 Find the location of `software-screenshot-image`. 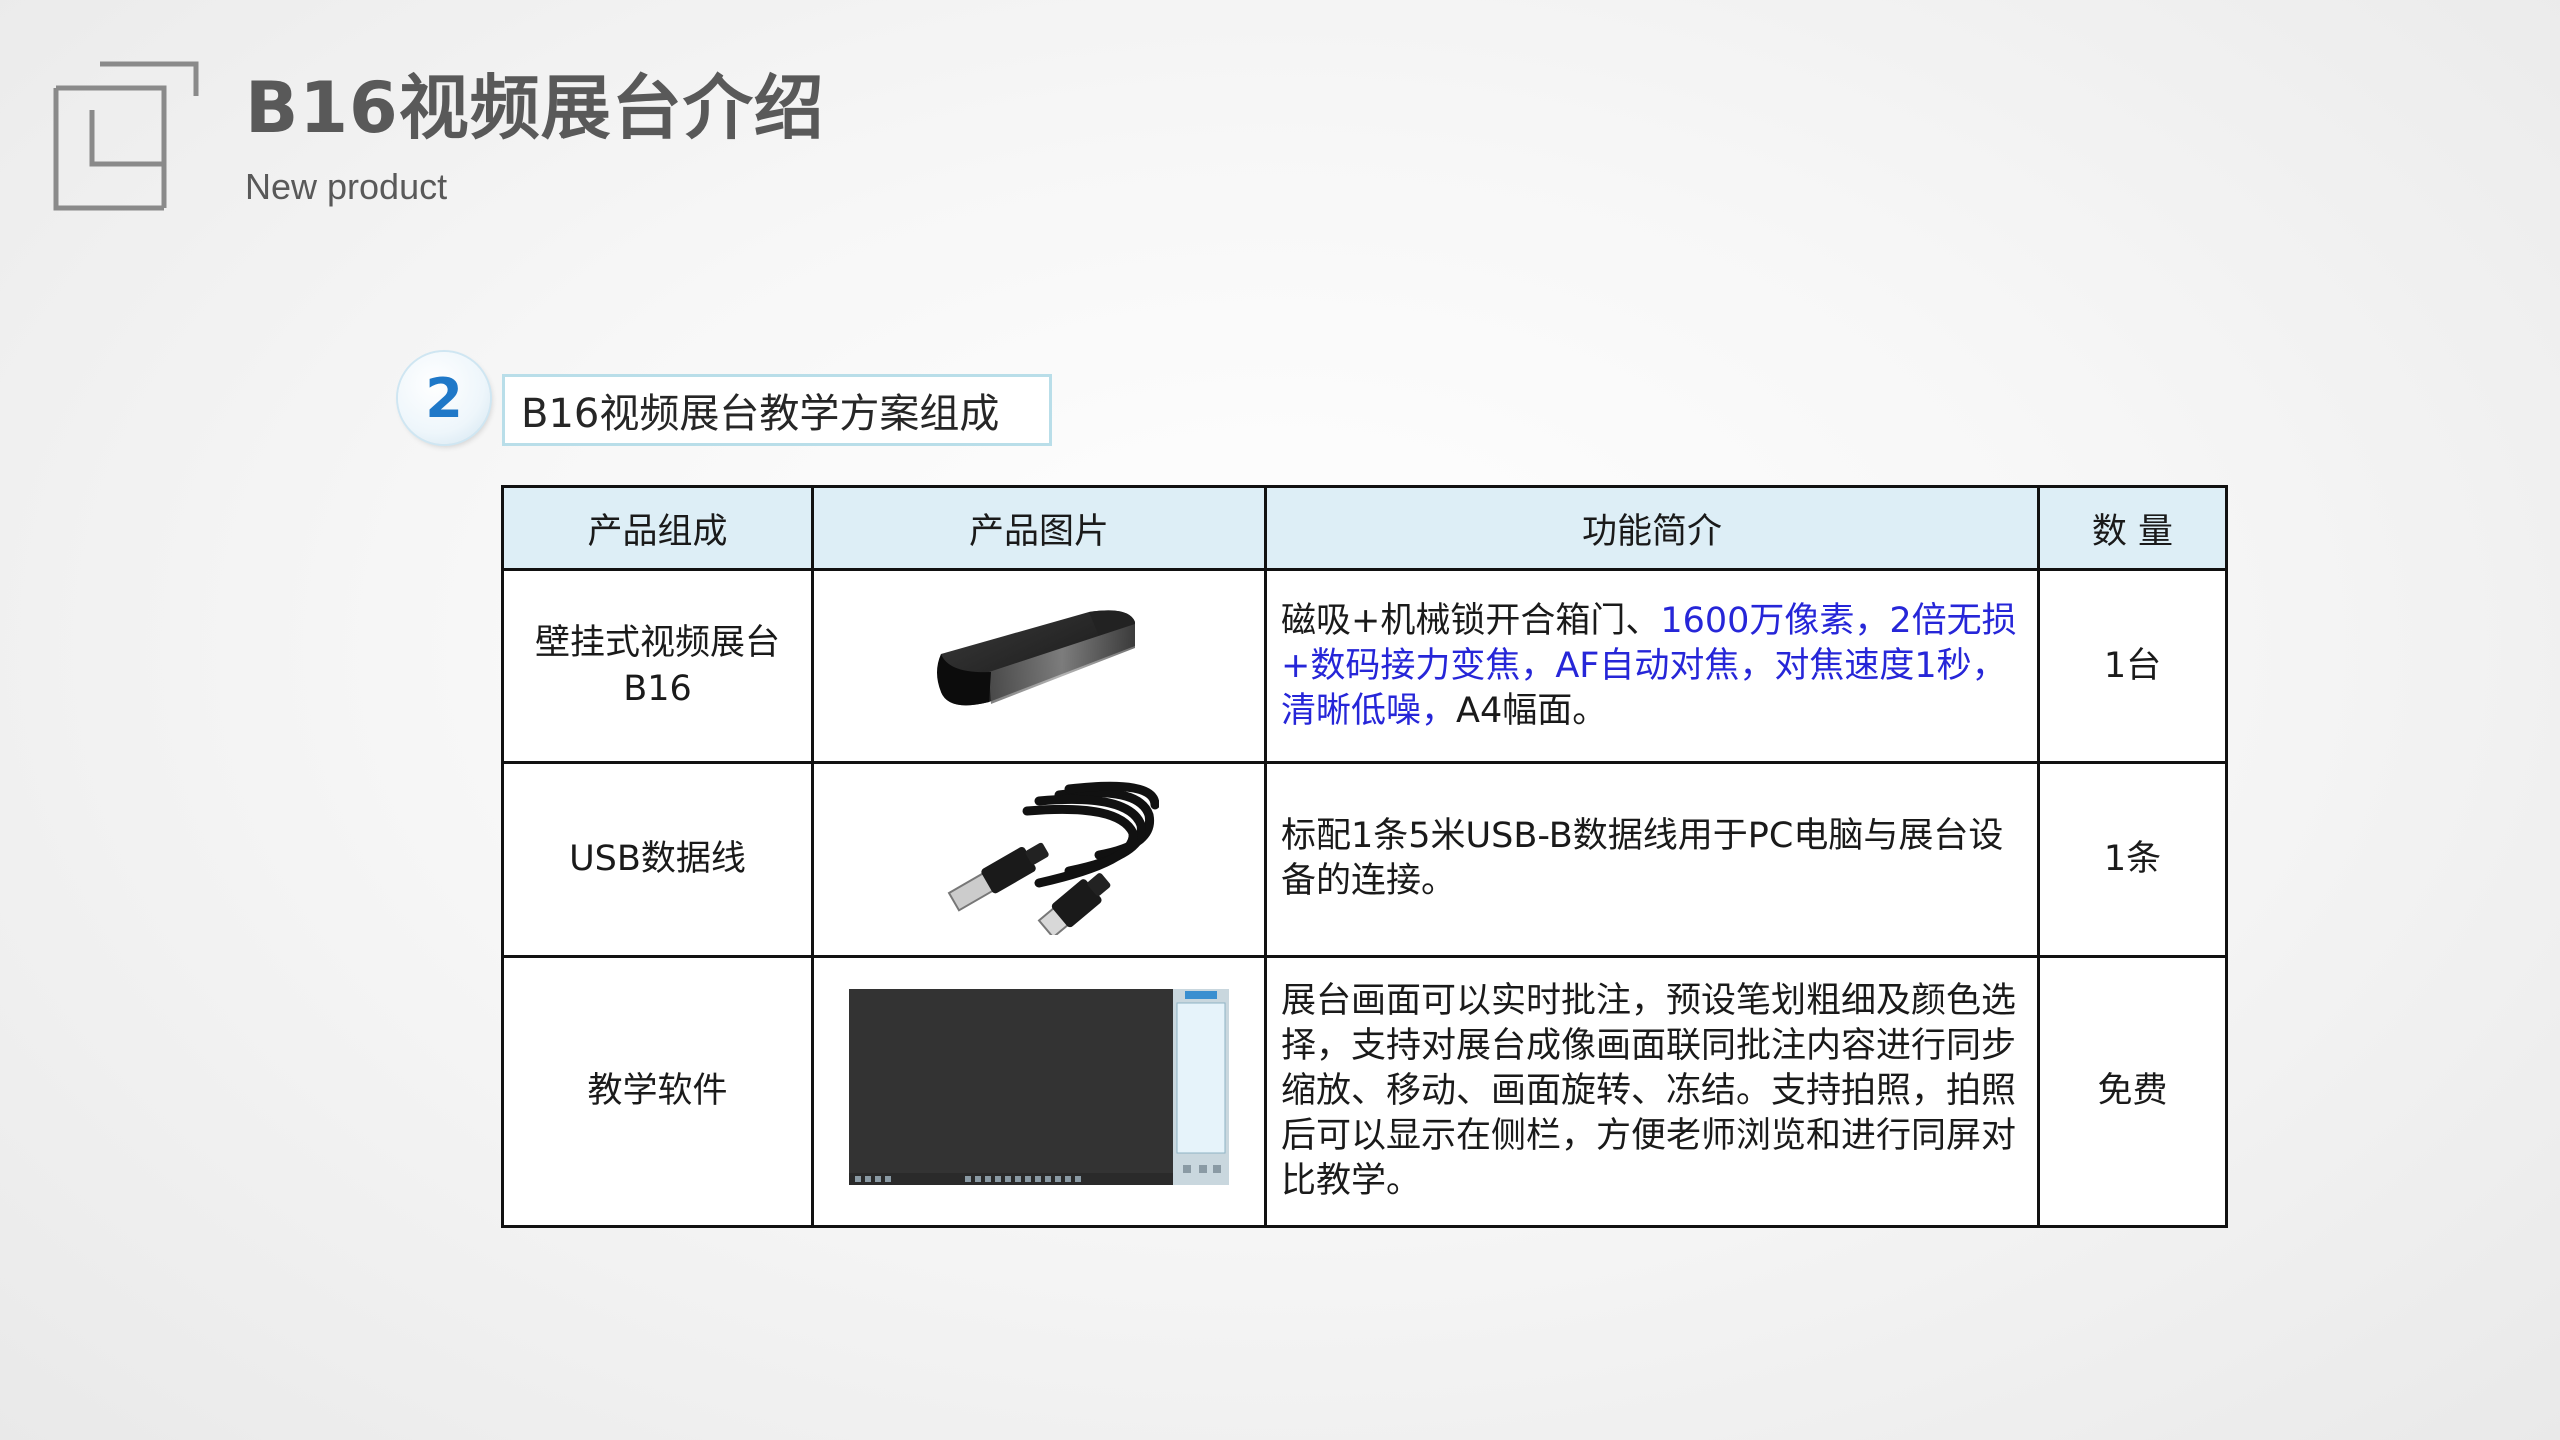

software-screenshot-image is located at coordinates (1039, 1086).